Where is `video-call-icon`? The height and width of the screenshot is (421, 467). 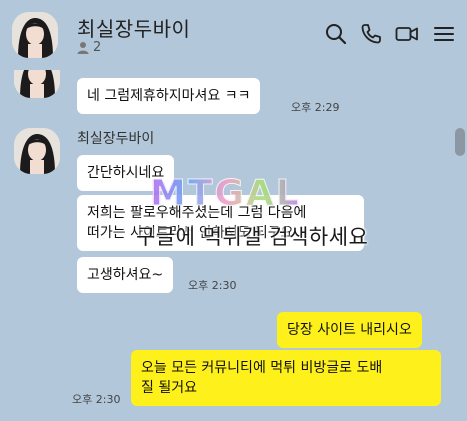 video-call-icon is located at coordinates (407, 34).